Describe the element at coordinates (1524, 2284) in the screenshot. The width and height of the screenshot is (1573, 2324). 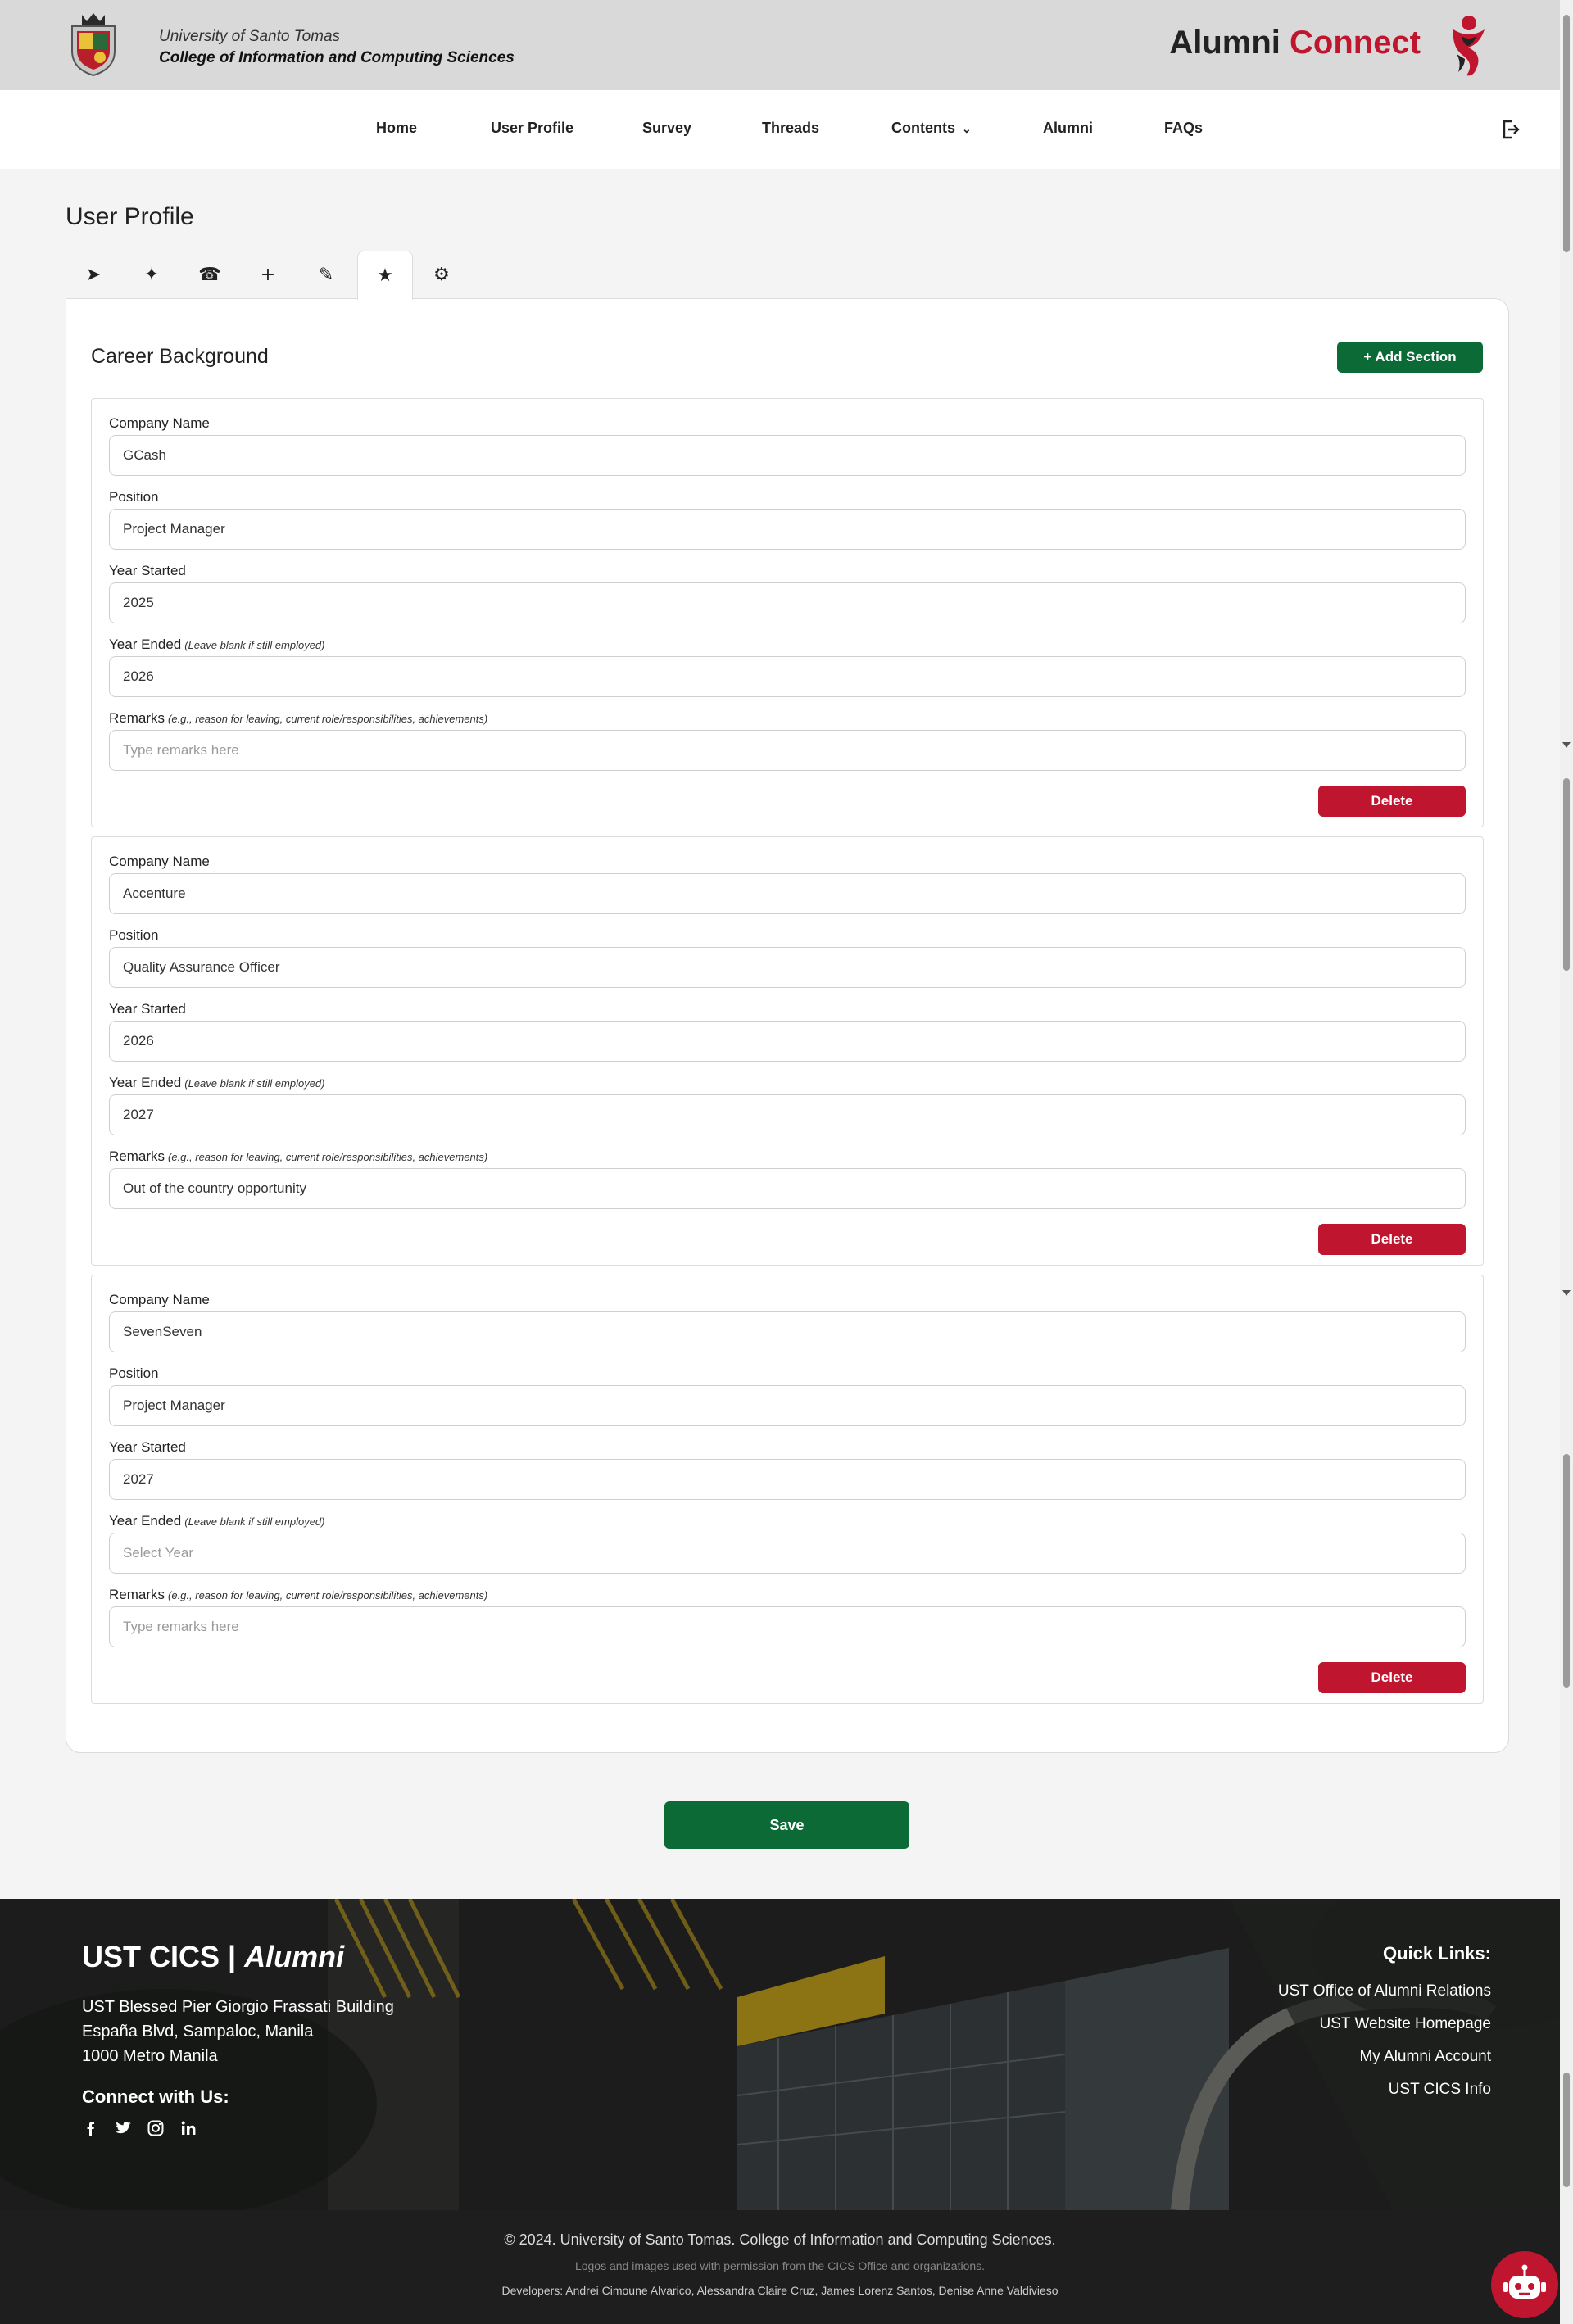
I see `chatbot-button` at that location.